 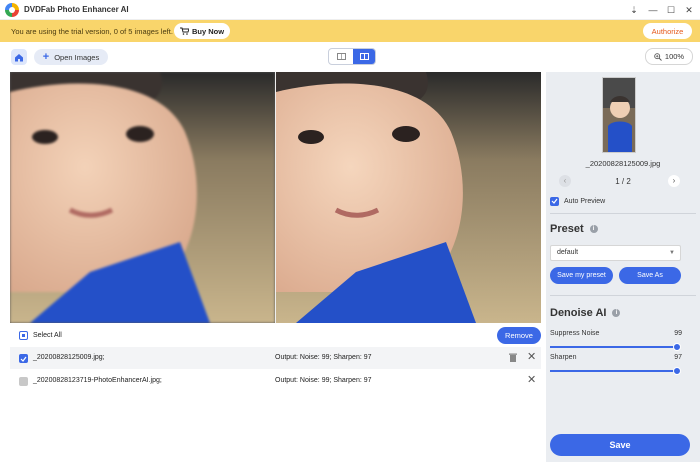 What do you see at coordinates (47, 335) in the screenshot?
I see `select-all-label: Select All` at bounding box center [47, 335].